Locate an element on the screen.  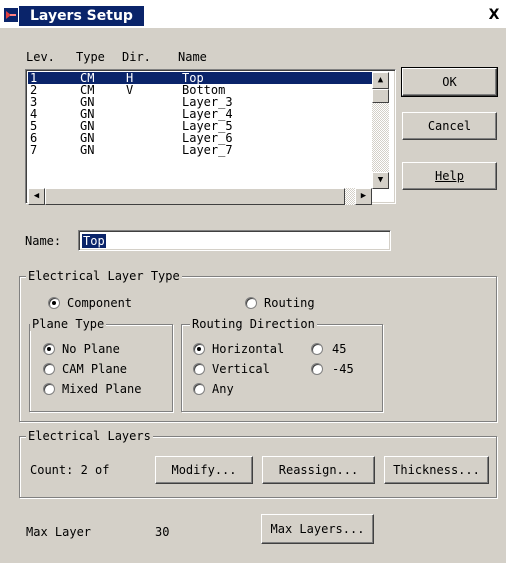
max-layer-value: 30 is located at coordinates (162, 532).